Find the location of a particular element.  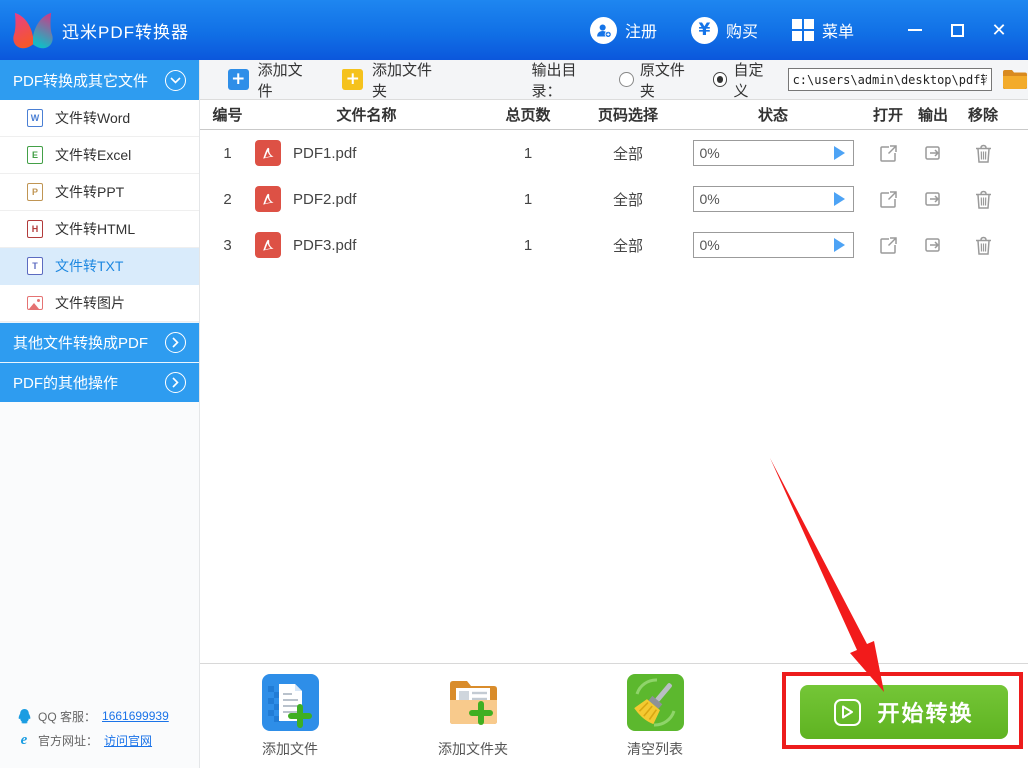

add-folder-button: + 添加文件夹 is located at coordinates (393, 80).